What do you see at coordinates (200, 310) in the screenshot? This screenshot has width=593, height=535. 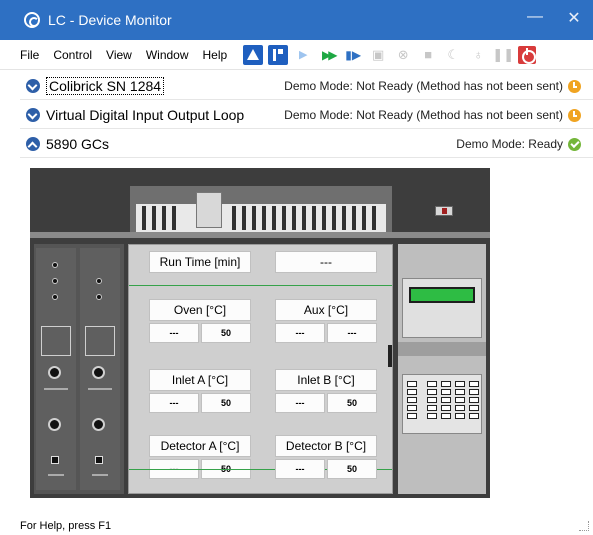 I see `oven-label: Oven [°C]` at bounding box center [200, 310].